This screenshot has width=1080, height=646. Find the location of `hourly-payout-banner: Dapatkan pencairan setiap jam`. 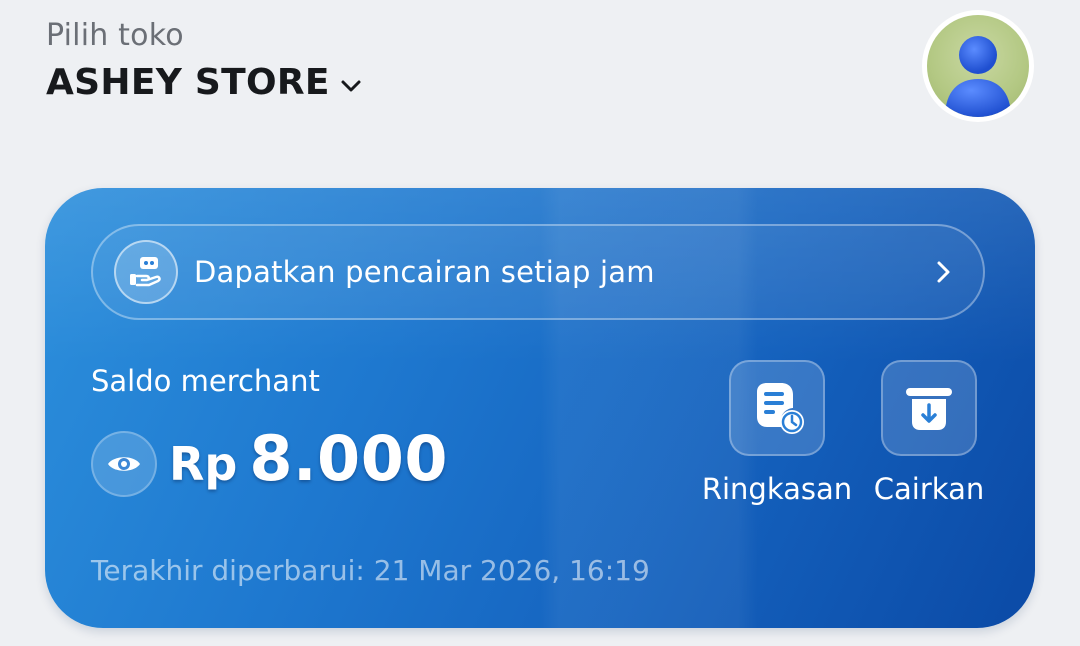

hourly-payout-banner: Dapatkan pencairan setiap jam is located at coordinates (538, 272).